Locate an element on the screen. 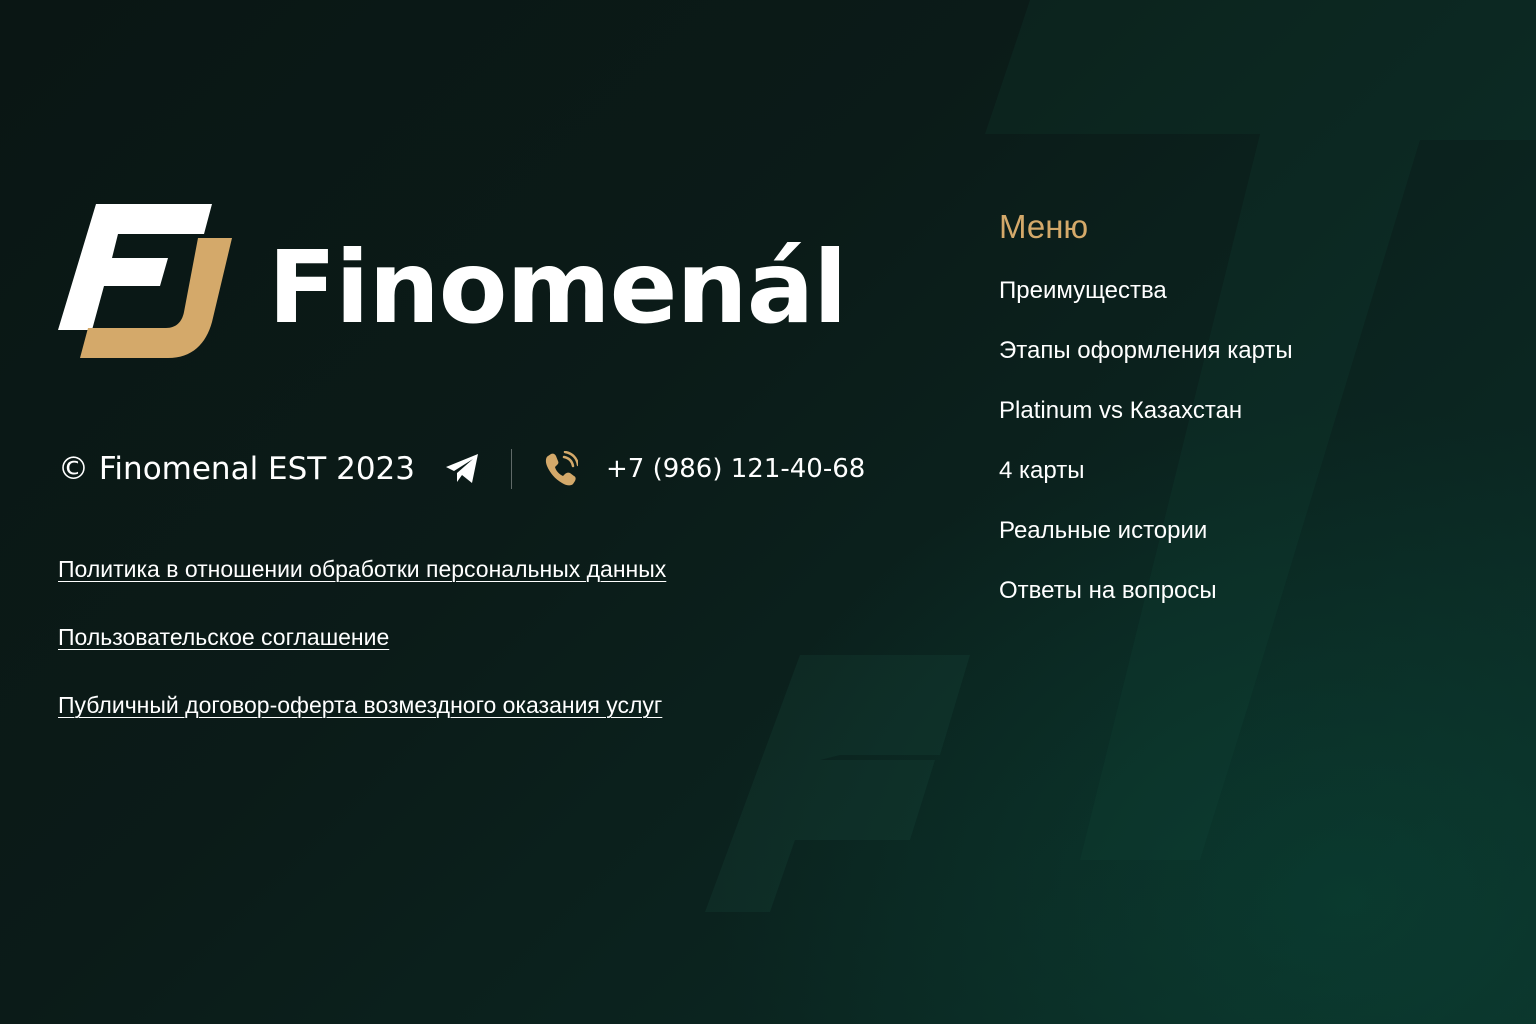 The image size is (1536, 1024). phone-link: +7 (986) 121-40-68 is located at coordinates (735, 469).